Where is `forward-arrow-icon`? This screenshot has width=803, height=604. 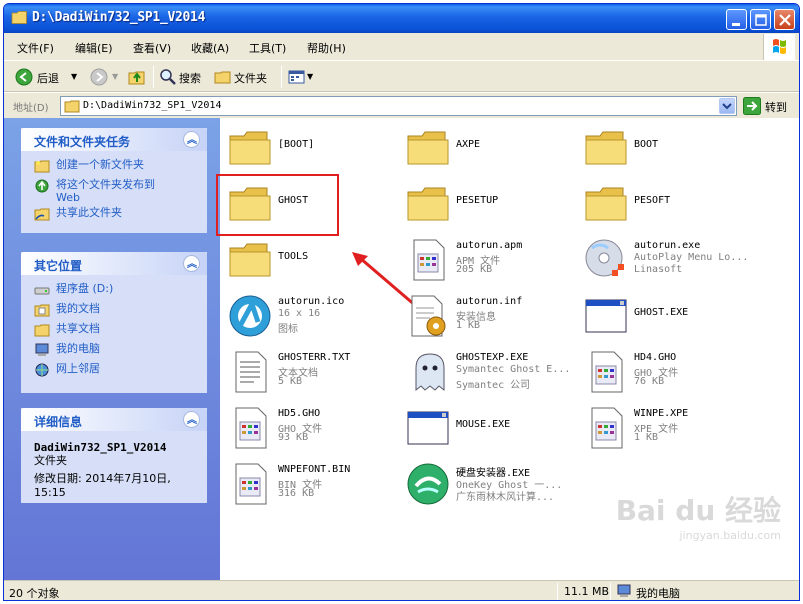 forward-arrow-icon is located at coordinates (99, 77).